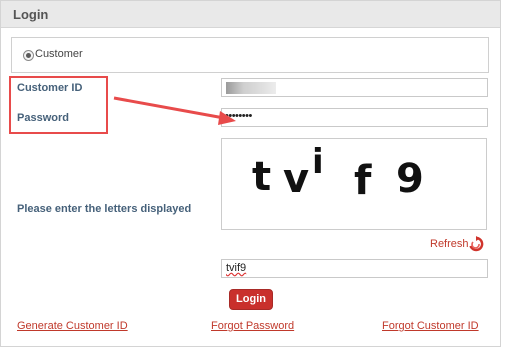 The image size is (507, 350). Describe the element at coordinates (430, 326) in the screenshot. I see `forgot-customer-id-link: Forgot Customer ID` at that location.